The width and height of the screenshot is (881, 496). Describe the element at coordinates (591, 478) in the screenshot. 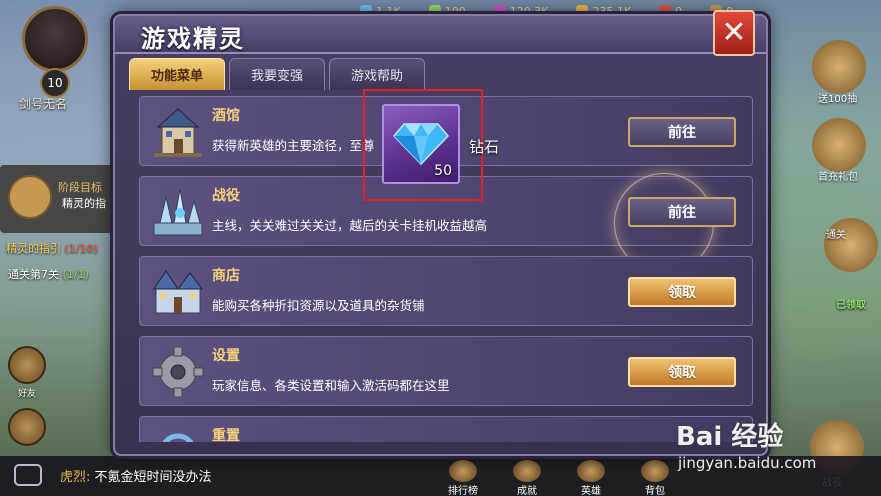

I see `nav-heroes: 英雄` at that location.